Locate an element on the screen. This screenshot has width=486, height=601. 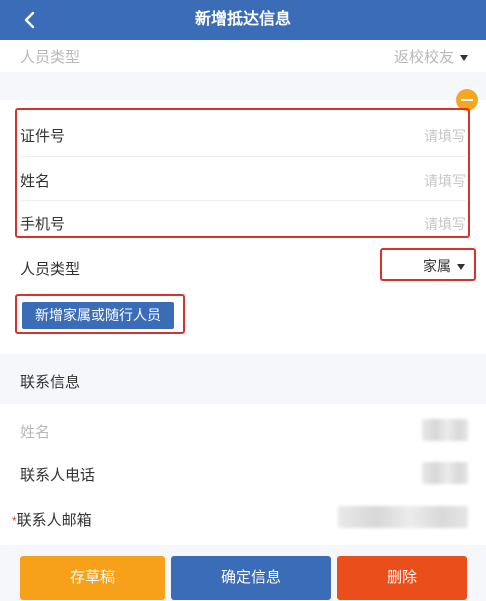
companion-type-value: 家属 is located at coordinates (437, 266).